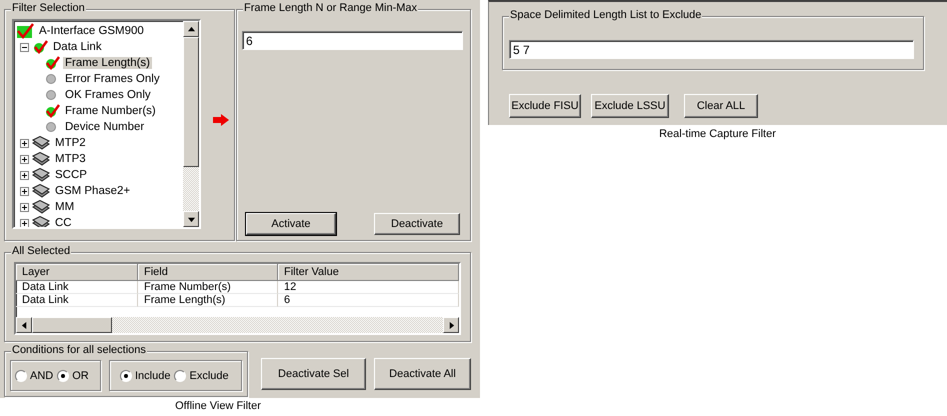 This screenshot has width=947, height=416. What do you see at coordinates (208, 272) in the screenshot?
I see `column-header: Field` at bounding box center [208, 272].